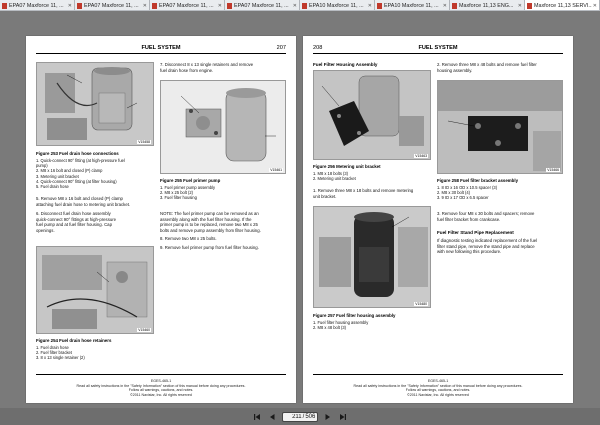 This screenshot has height=425, width=600. I want to click on tab-7: Maxforce 11,13 SERVI... ✕, so click(562, 5).